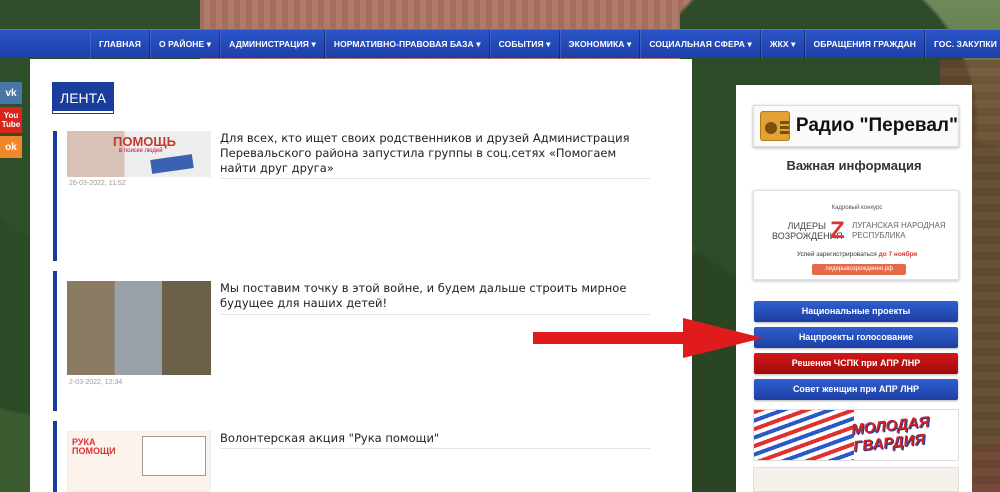 This screenshot has height=492, width=1000. I want to click on chspk-decisions-button: Решения ЧСПК при АПР ЛНР, so click(856, 363).